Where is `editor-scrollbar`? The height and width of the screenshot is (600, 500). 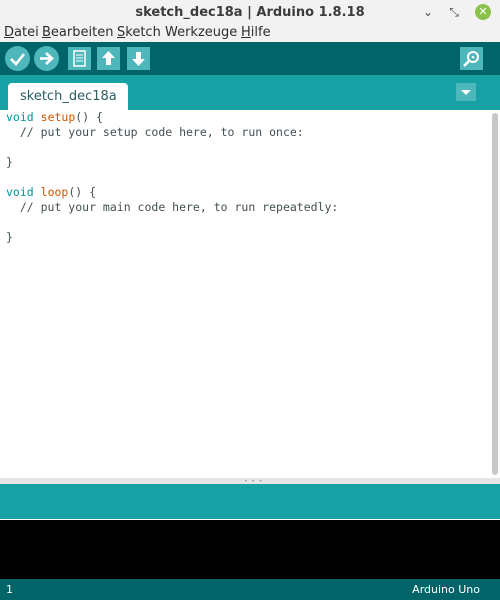
editor-scrollbar is located at coordinates (495, 294).